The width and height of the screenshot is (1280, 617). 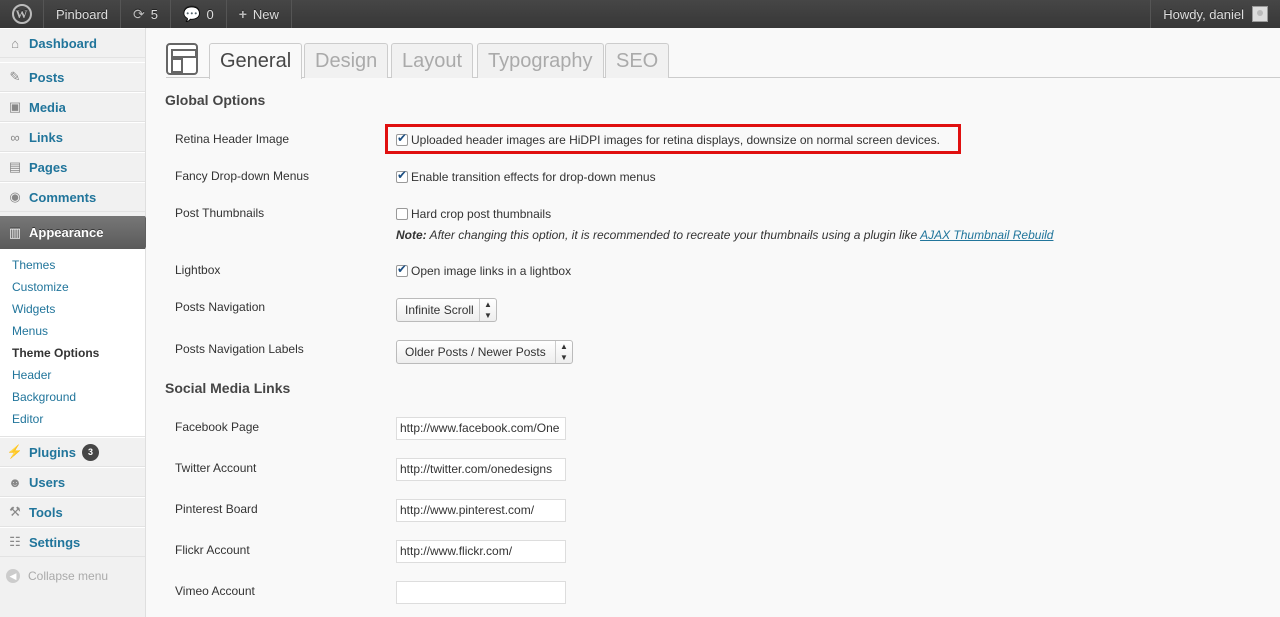 I want to click on menu-label: Tools, so click(x=46, y=512).